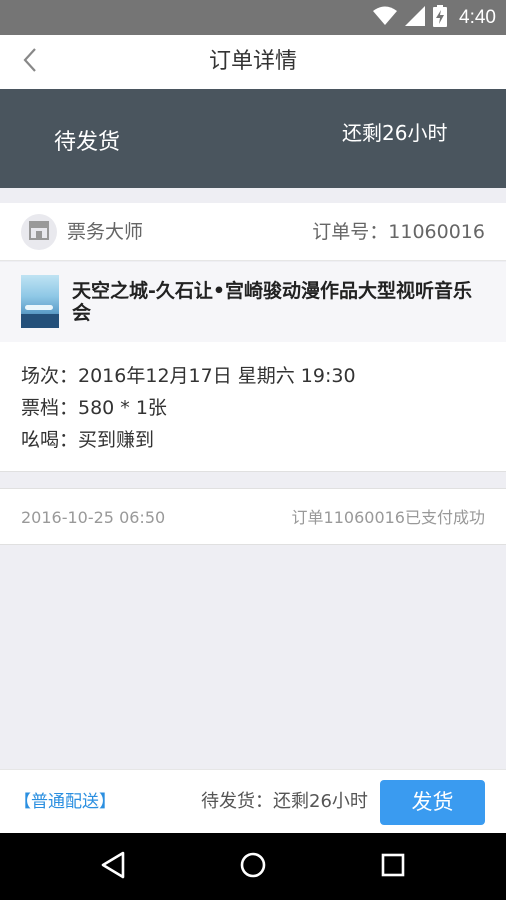  I want to click on banner-remaining-time: 还剩26小时, so click(395, 133).